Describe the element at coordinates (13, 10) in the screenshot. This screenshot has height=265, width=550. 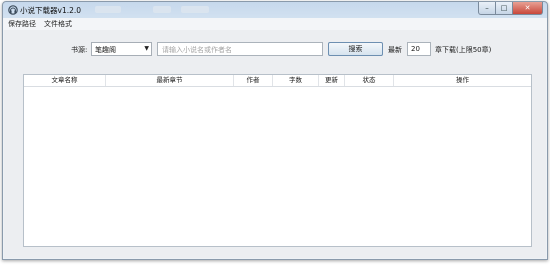
I see `app-logo-icon` at that location.